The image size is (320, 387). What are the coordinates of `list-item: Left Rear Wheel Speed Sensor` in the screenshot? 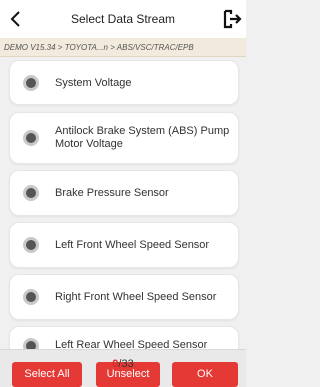 It's located at (124, 337).